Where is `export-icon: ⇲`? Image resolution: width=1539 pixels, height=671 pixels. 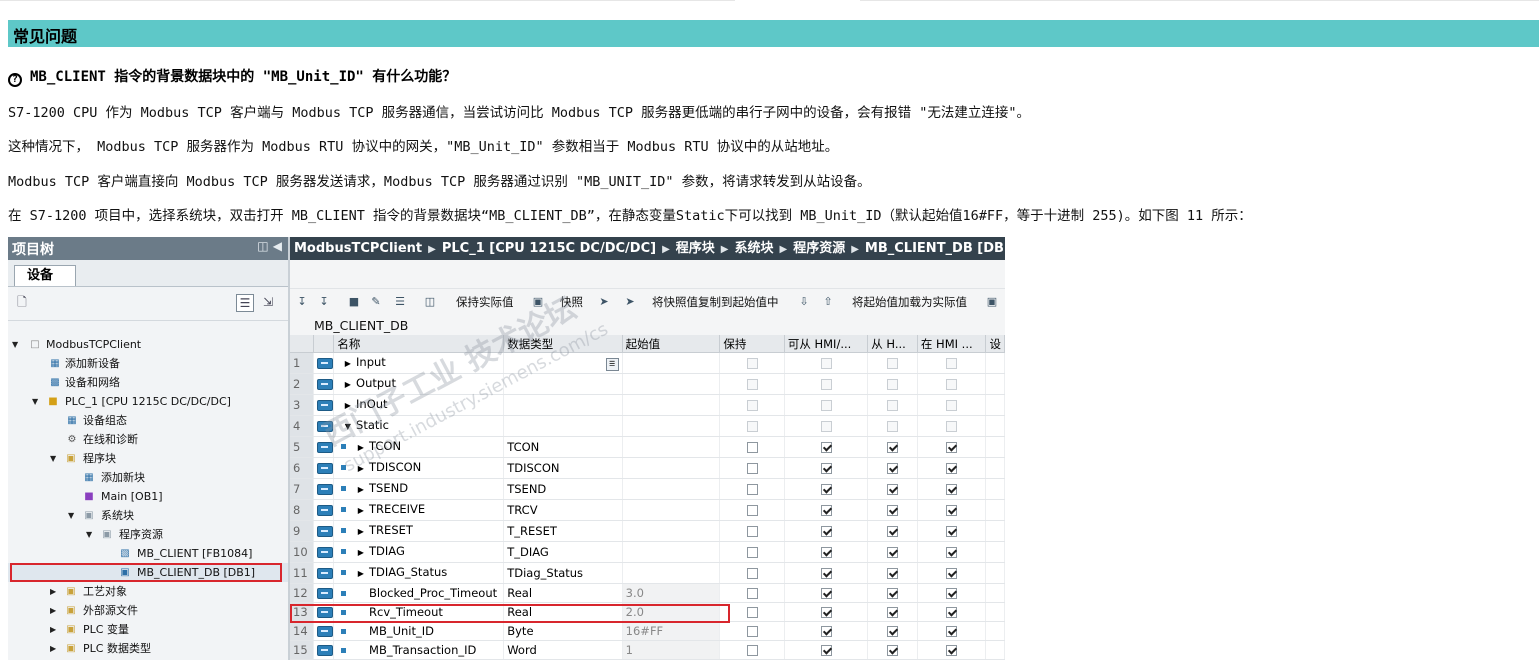 export-icon: ⇲ is located at coordinates (268, 302).